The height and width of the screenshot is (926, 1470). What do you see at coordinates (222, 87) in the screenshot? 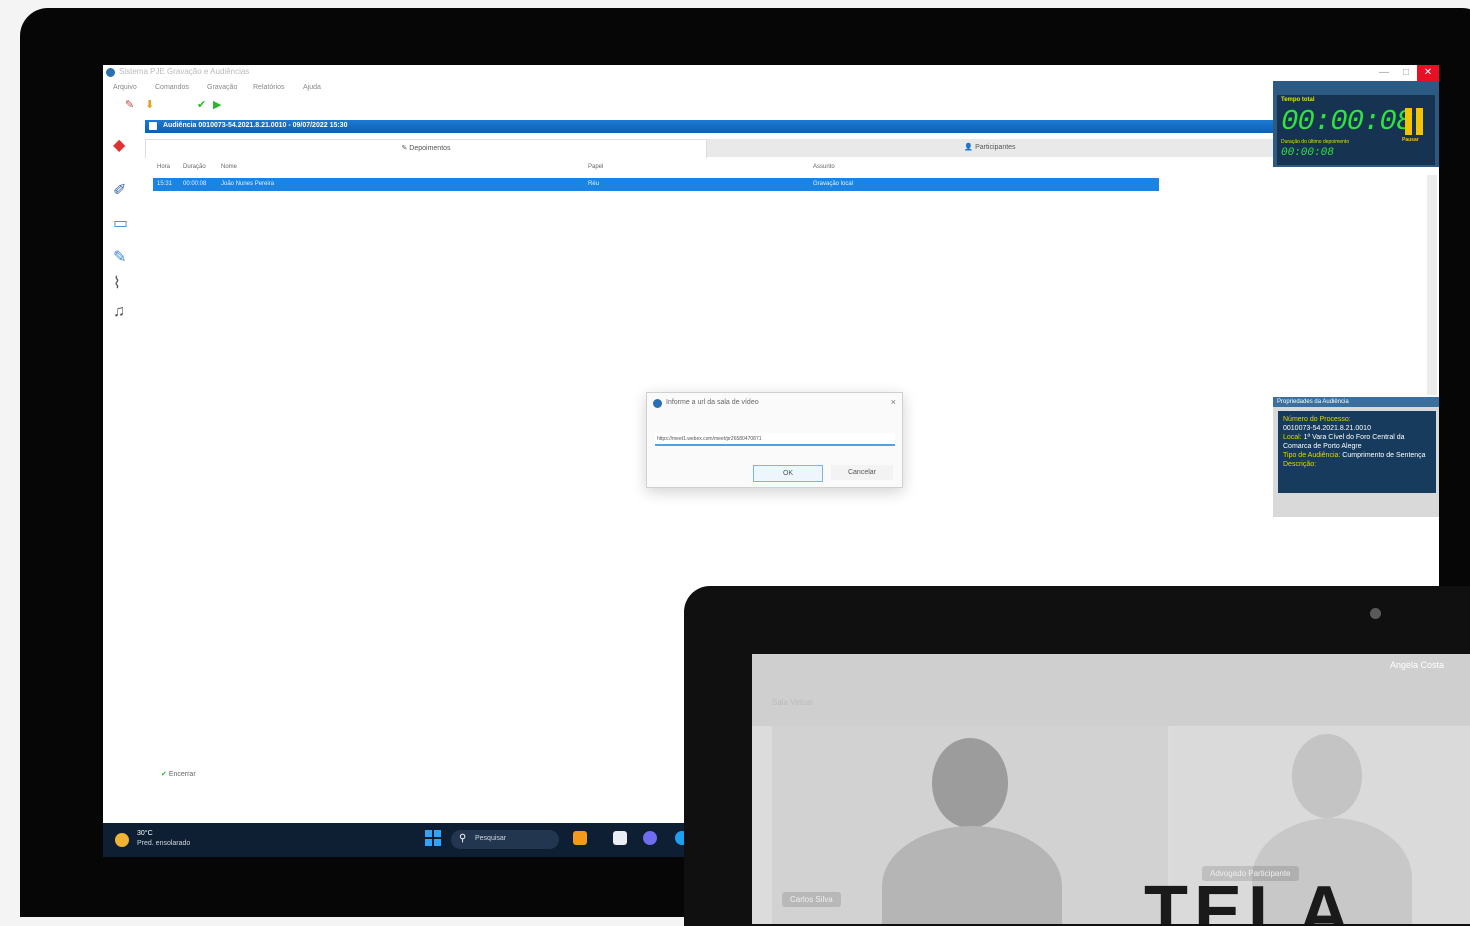
I see `menu-gravacao: Gravação` at bounding box center [222, 87].